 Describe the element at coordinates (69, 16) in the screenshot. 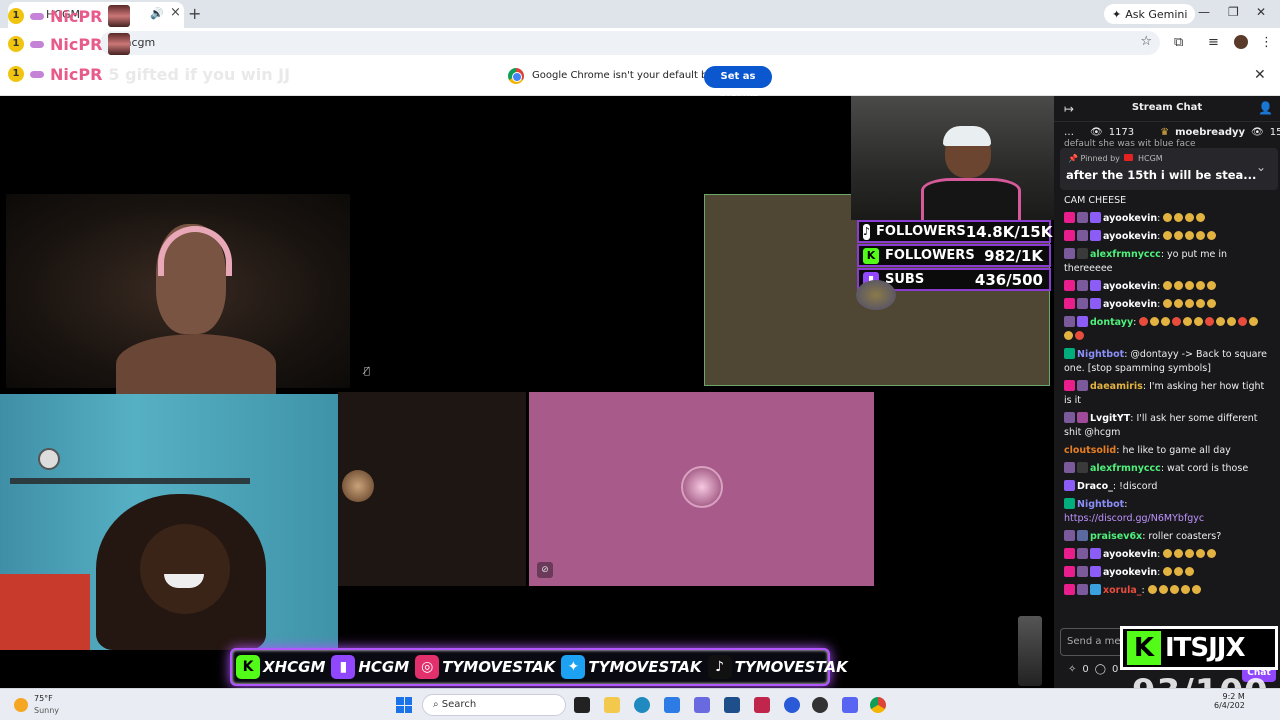

I see `alert-overlay-ghost-1: 1 NicPR` at that location.